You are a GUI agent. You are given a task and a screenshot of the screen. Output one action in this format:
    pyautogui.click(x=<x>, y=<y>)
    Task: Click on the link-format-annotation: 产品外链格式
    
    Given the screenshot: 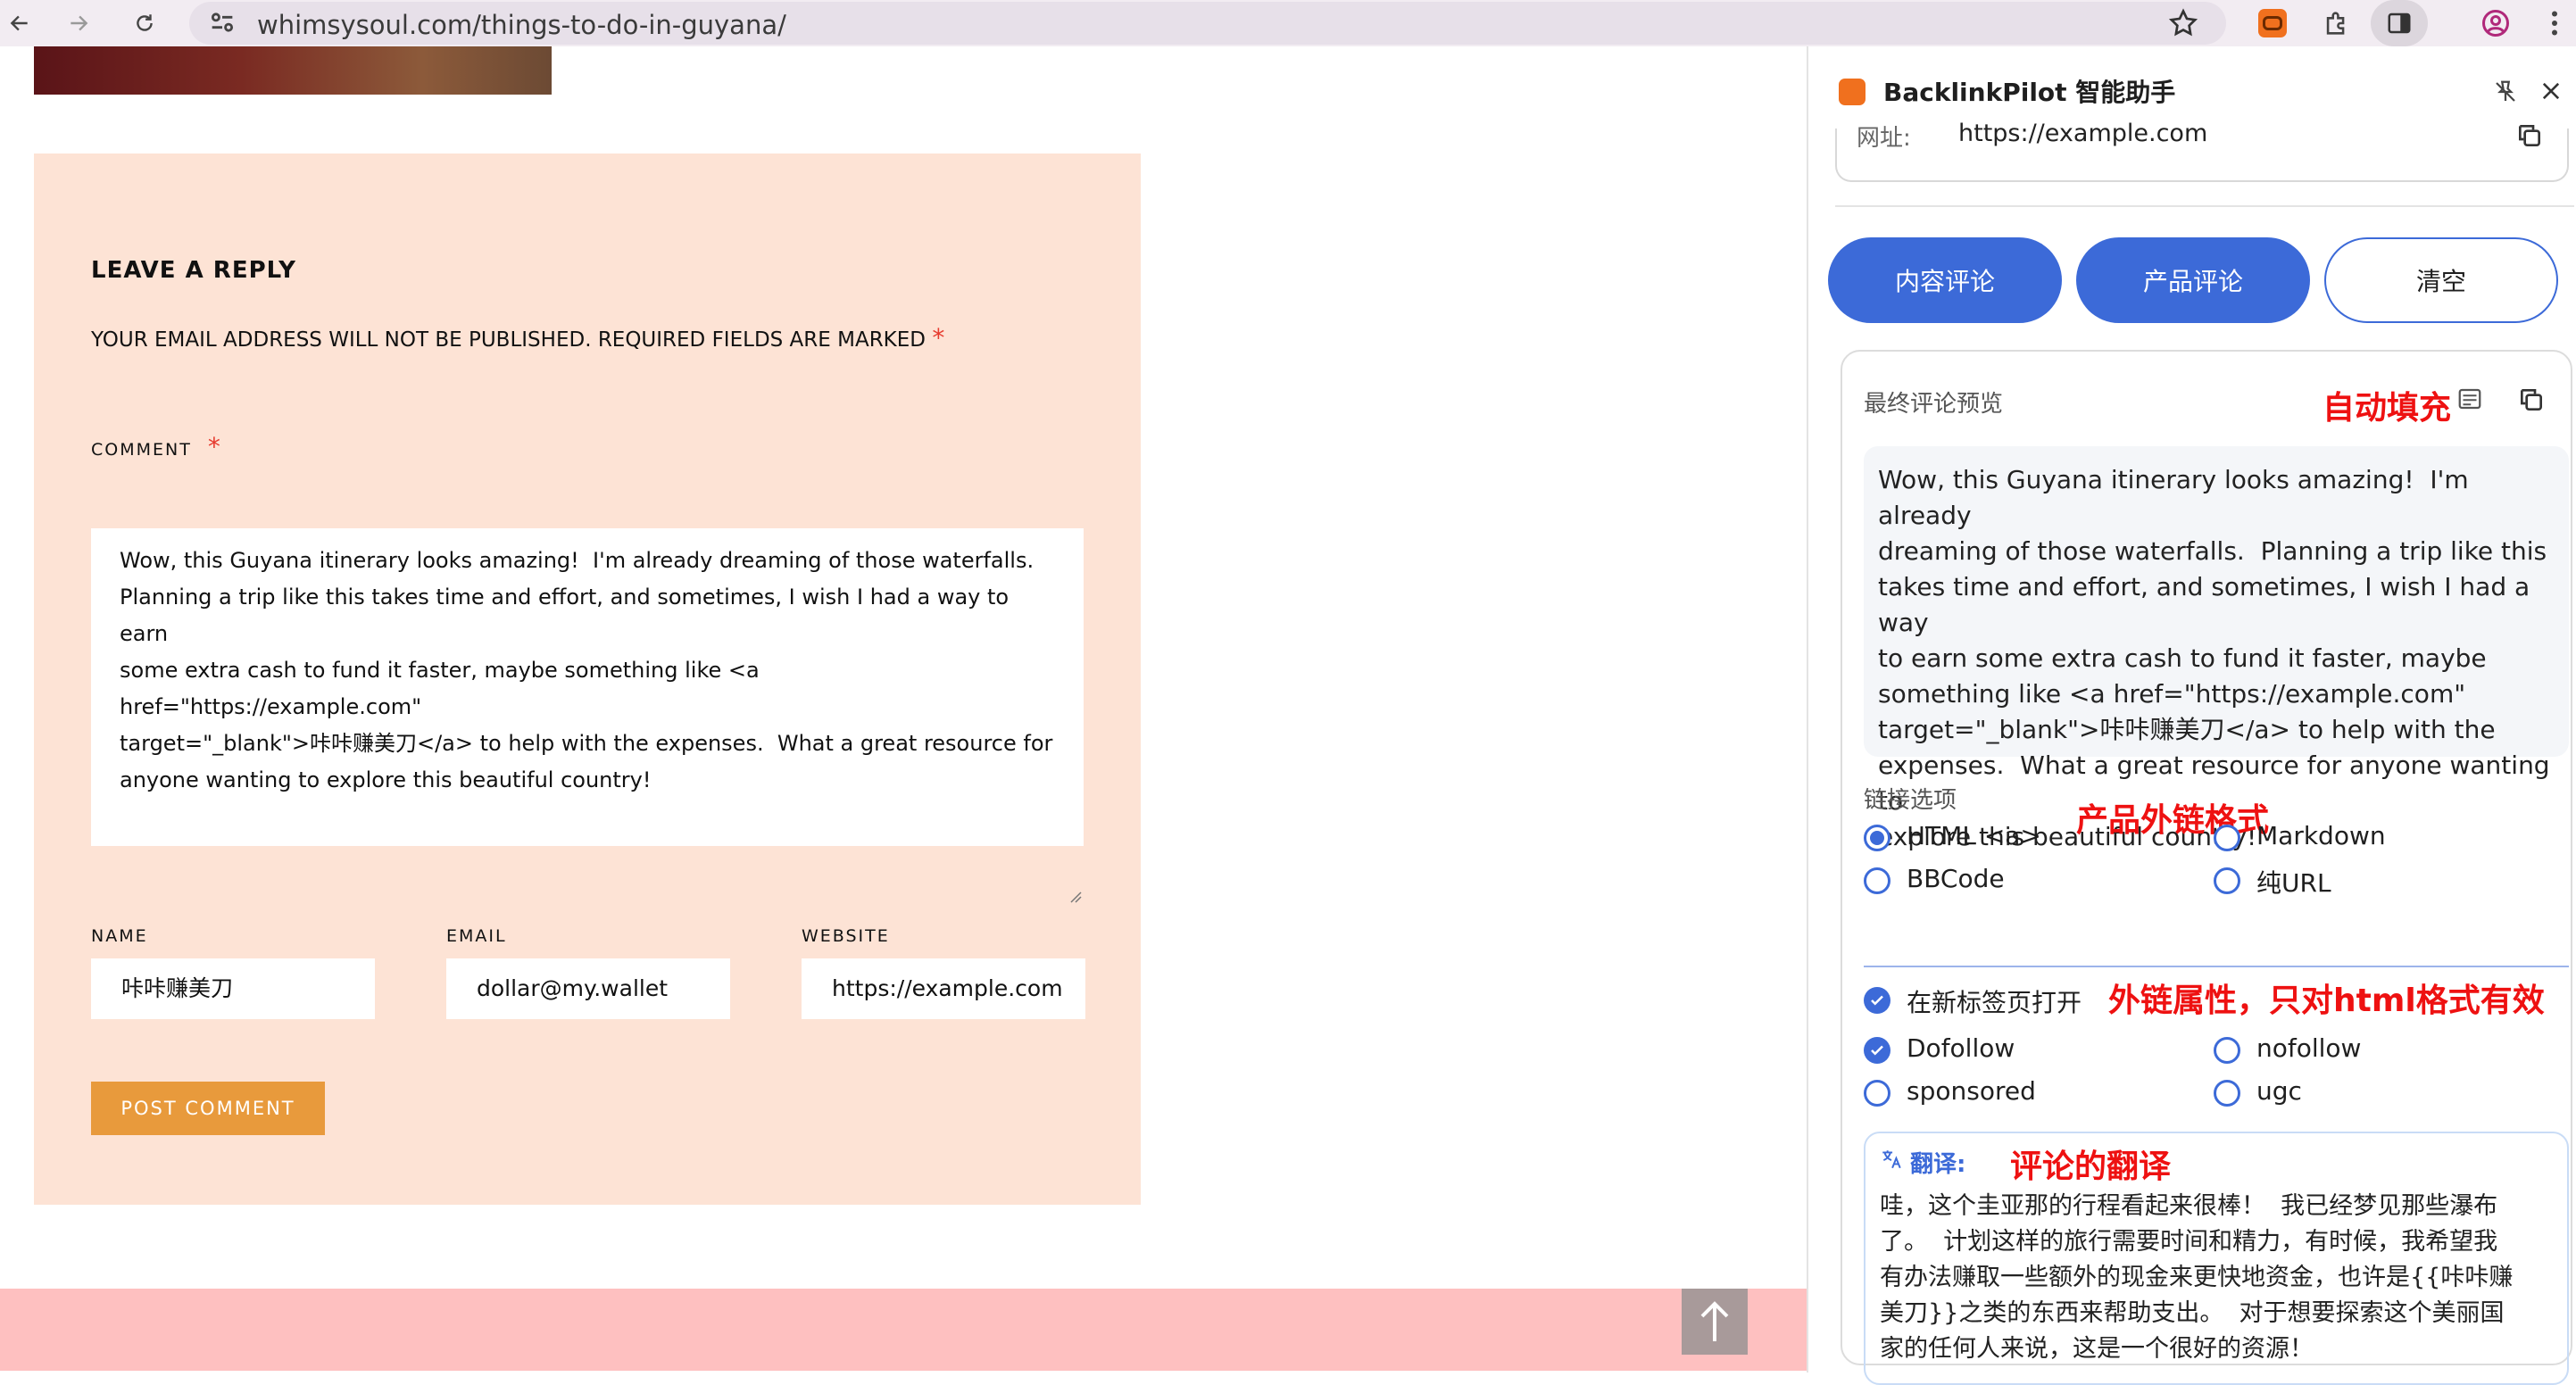 What is the action you would take?
    pyautogui.click(x=2173, y=820)
    